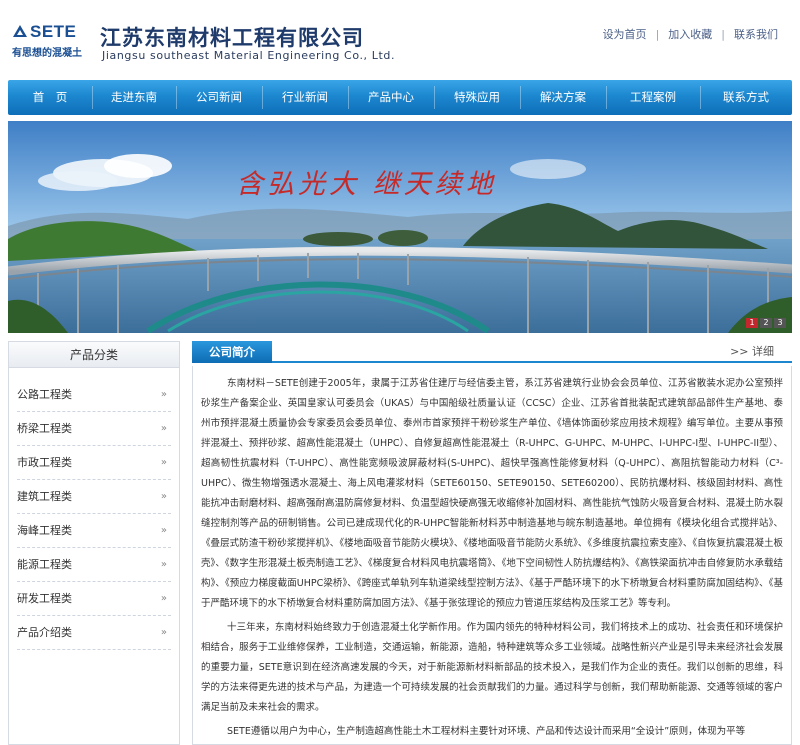  I want to click on slide-indicators: 123, so click(765, 319).